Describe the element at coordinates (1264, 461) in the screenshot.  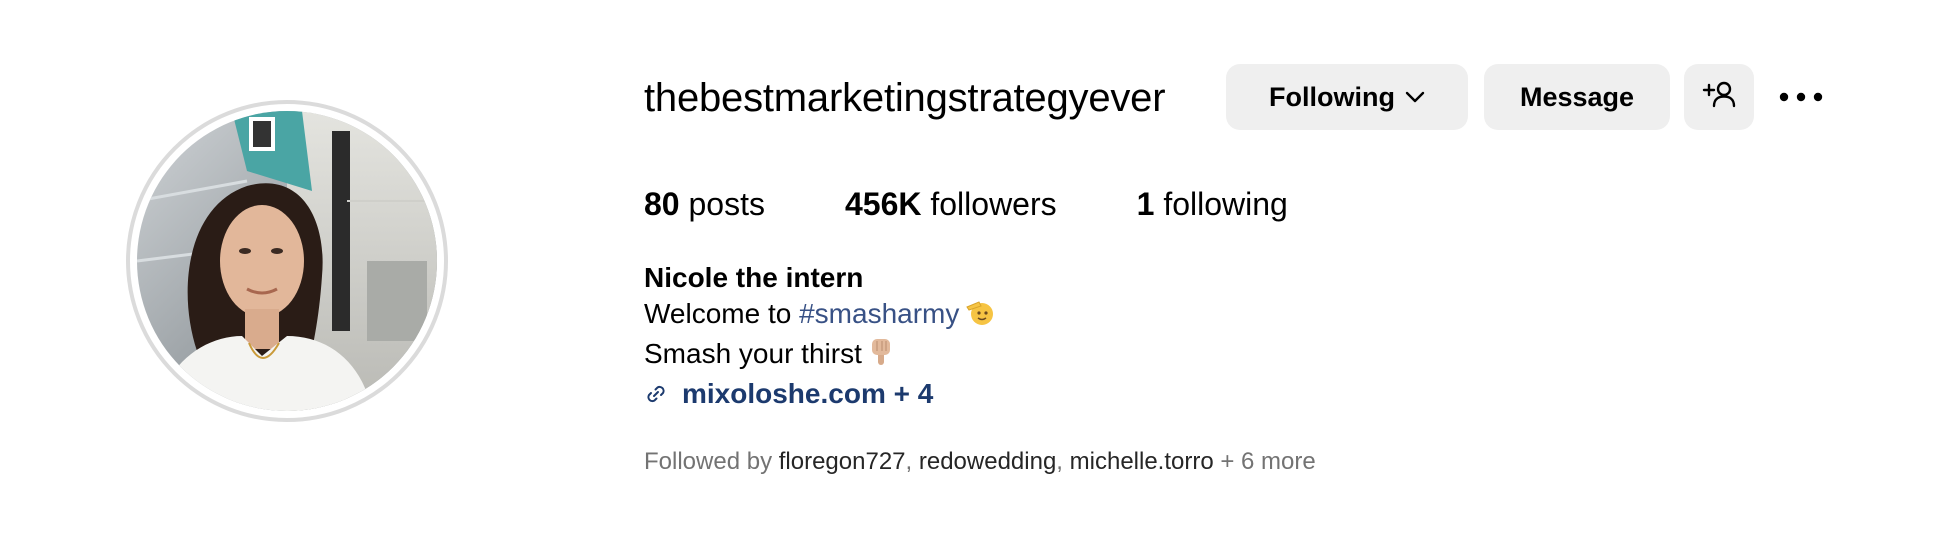
I see `followed-by-more: + 6 more` at that location.